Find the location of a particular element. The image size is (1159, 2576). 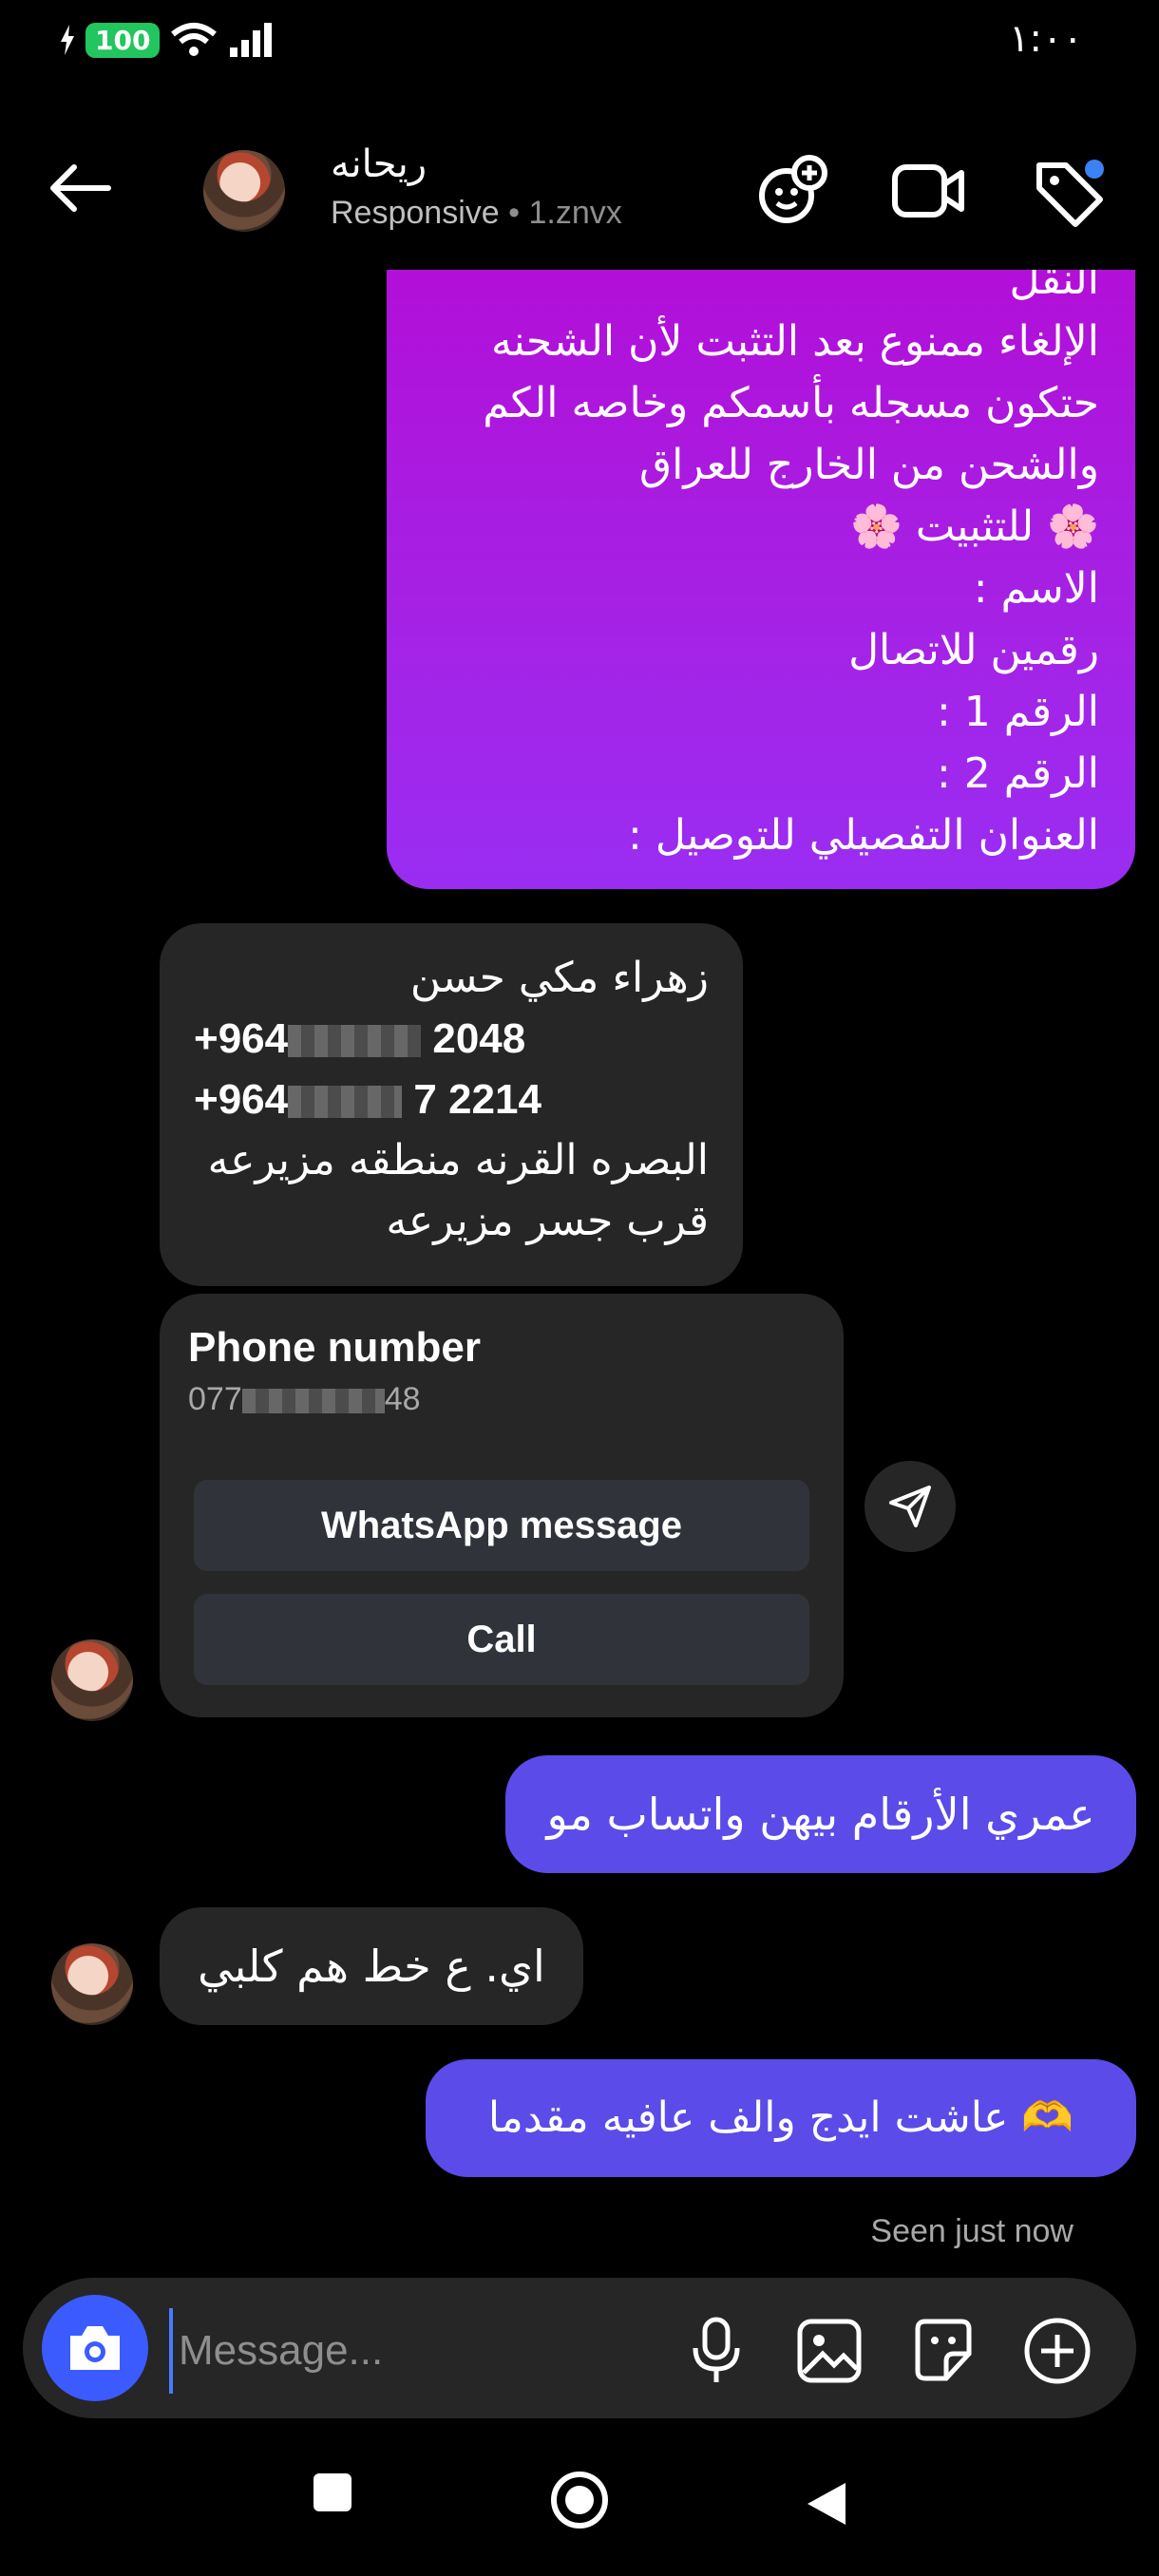

status-bar-left: 100 is located at coordinates (167, 40).